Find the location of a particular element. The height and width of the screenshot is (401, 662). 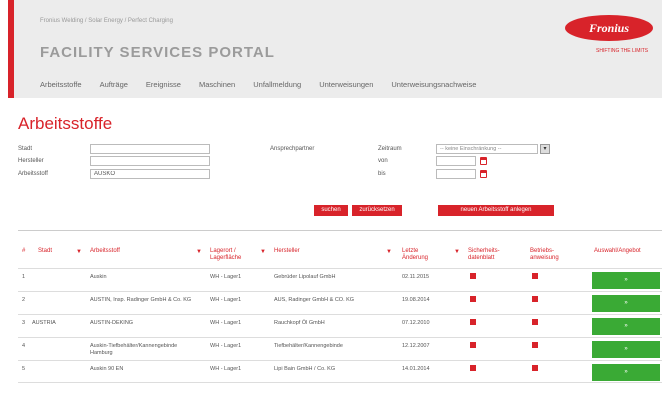

col-arbeitsstoff: Arbeitsstoff is located at coordinates (105, 251).